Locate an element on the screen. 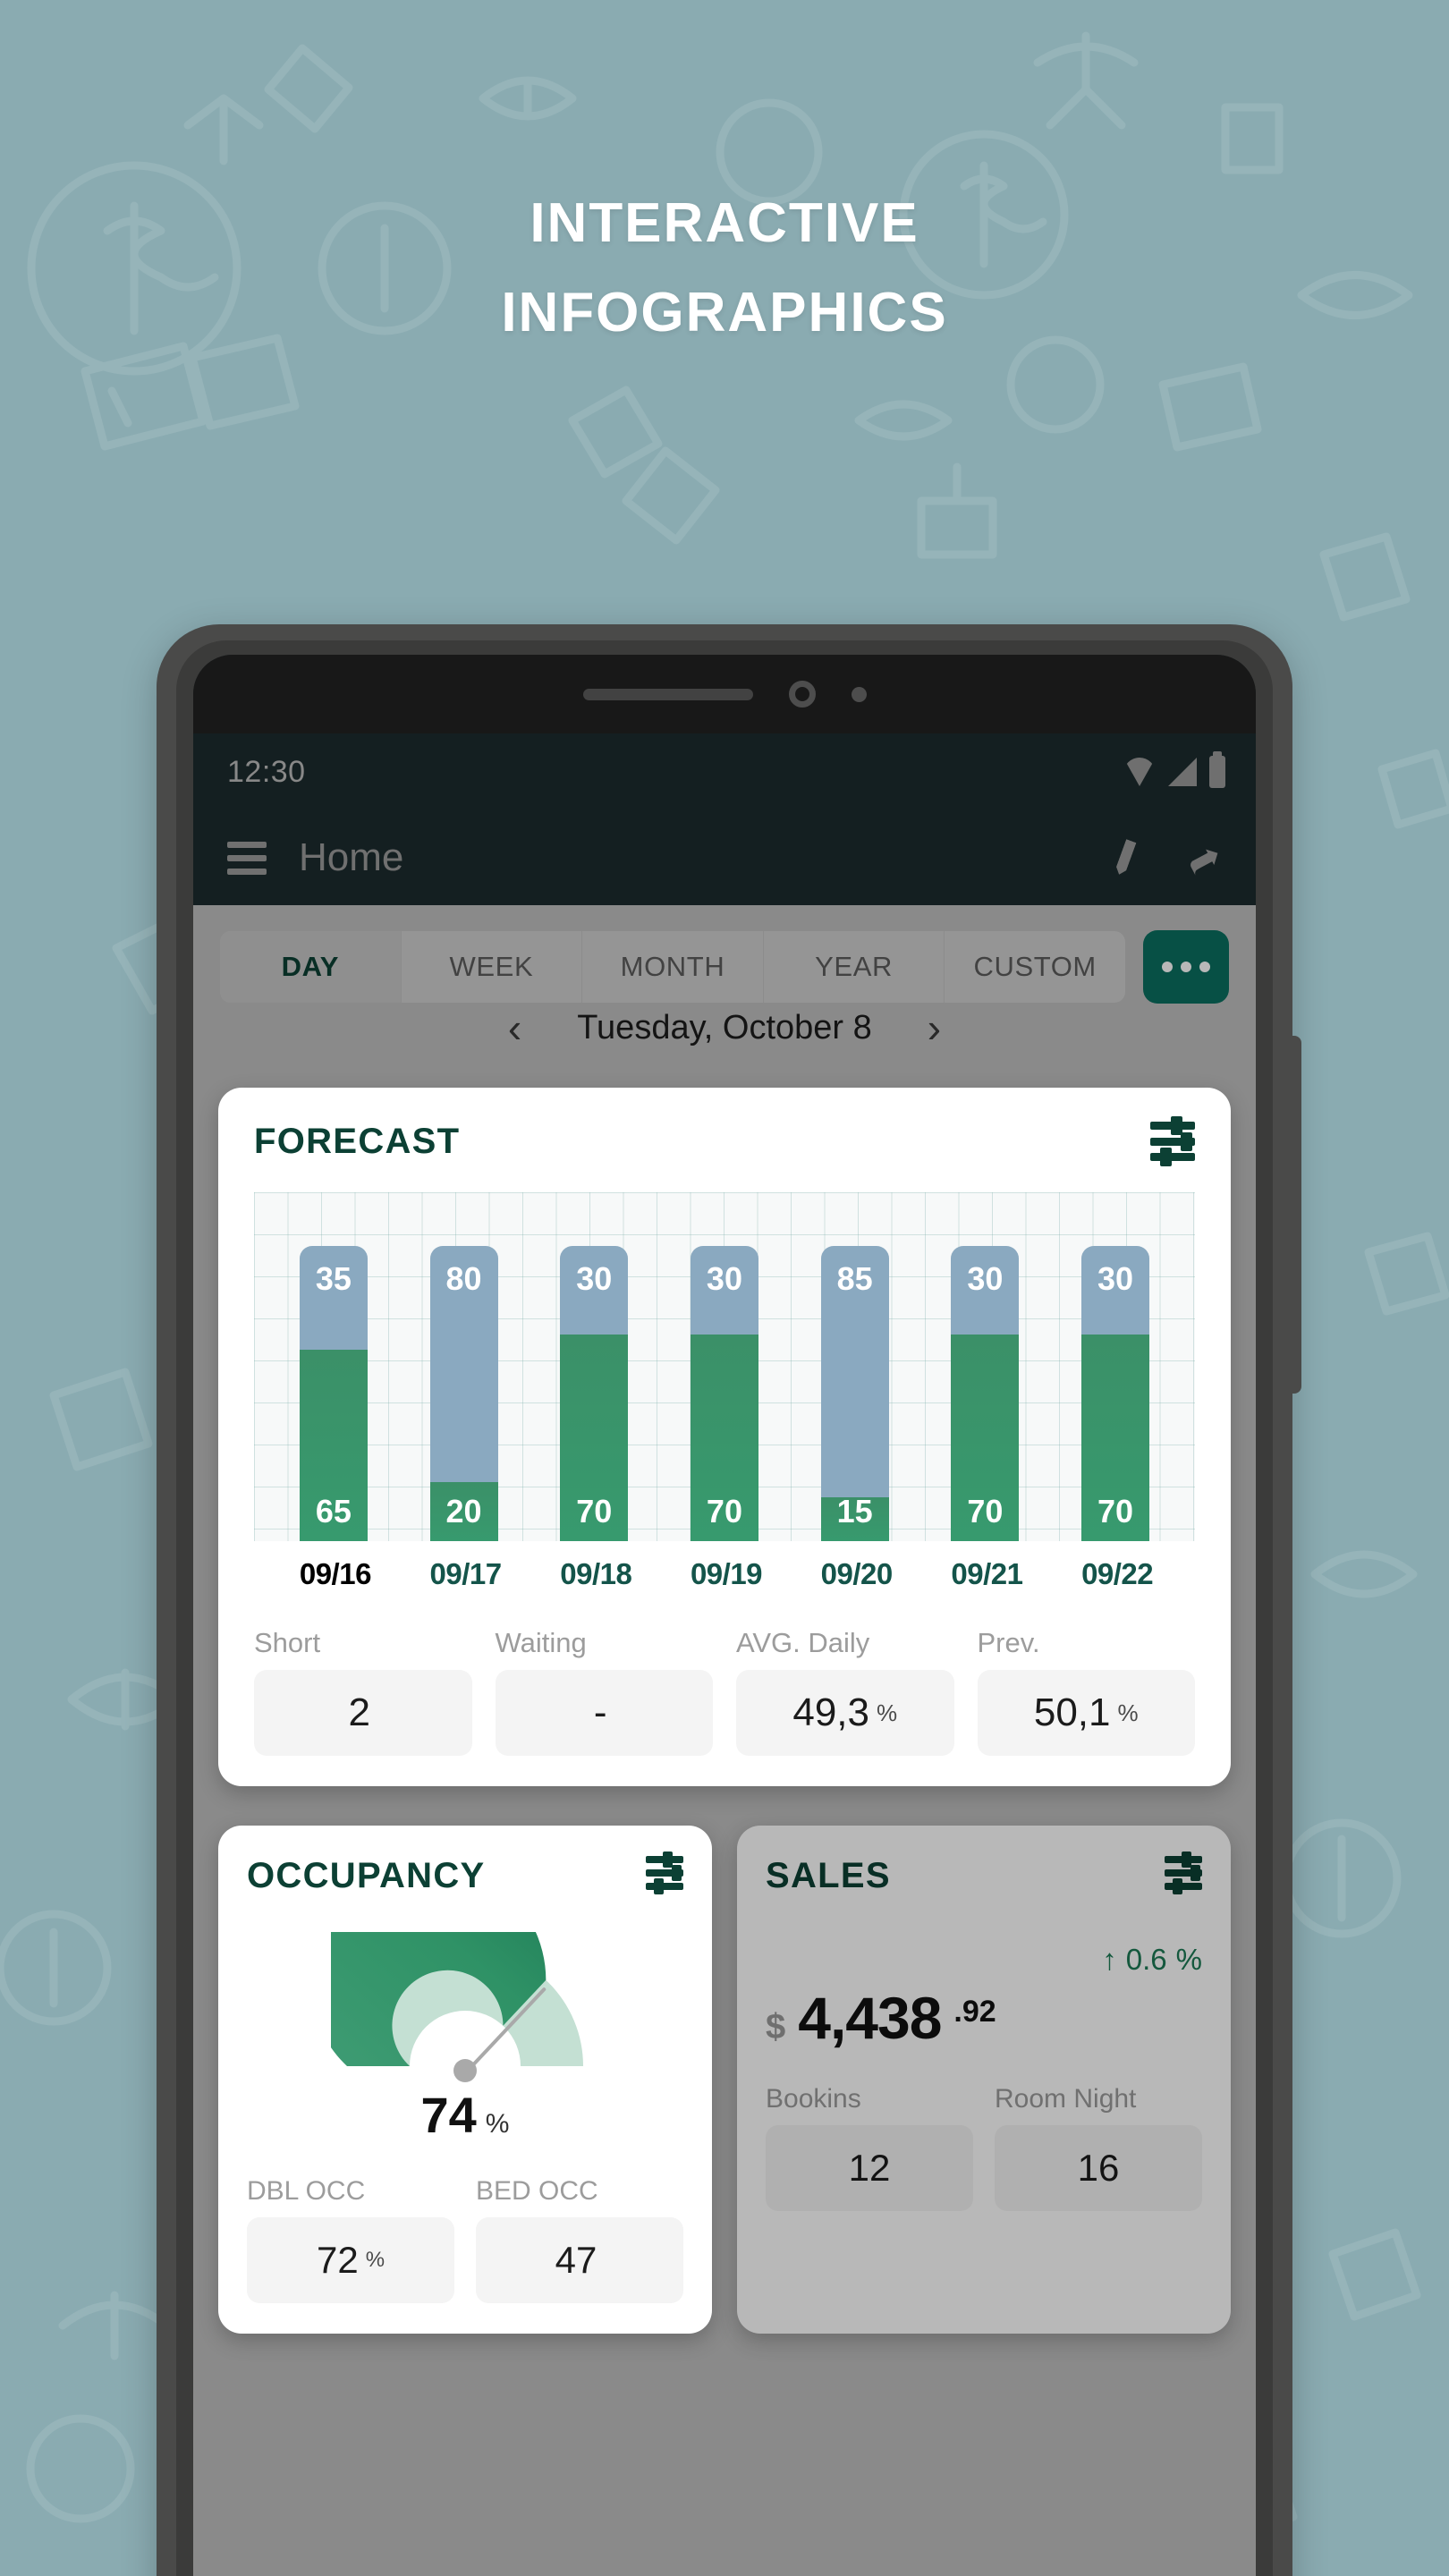 Image resolution: width=1449 pixels, height=2576 pixels. metric-room-night: Room Night 16 is located at coordinates (1098, 2147).